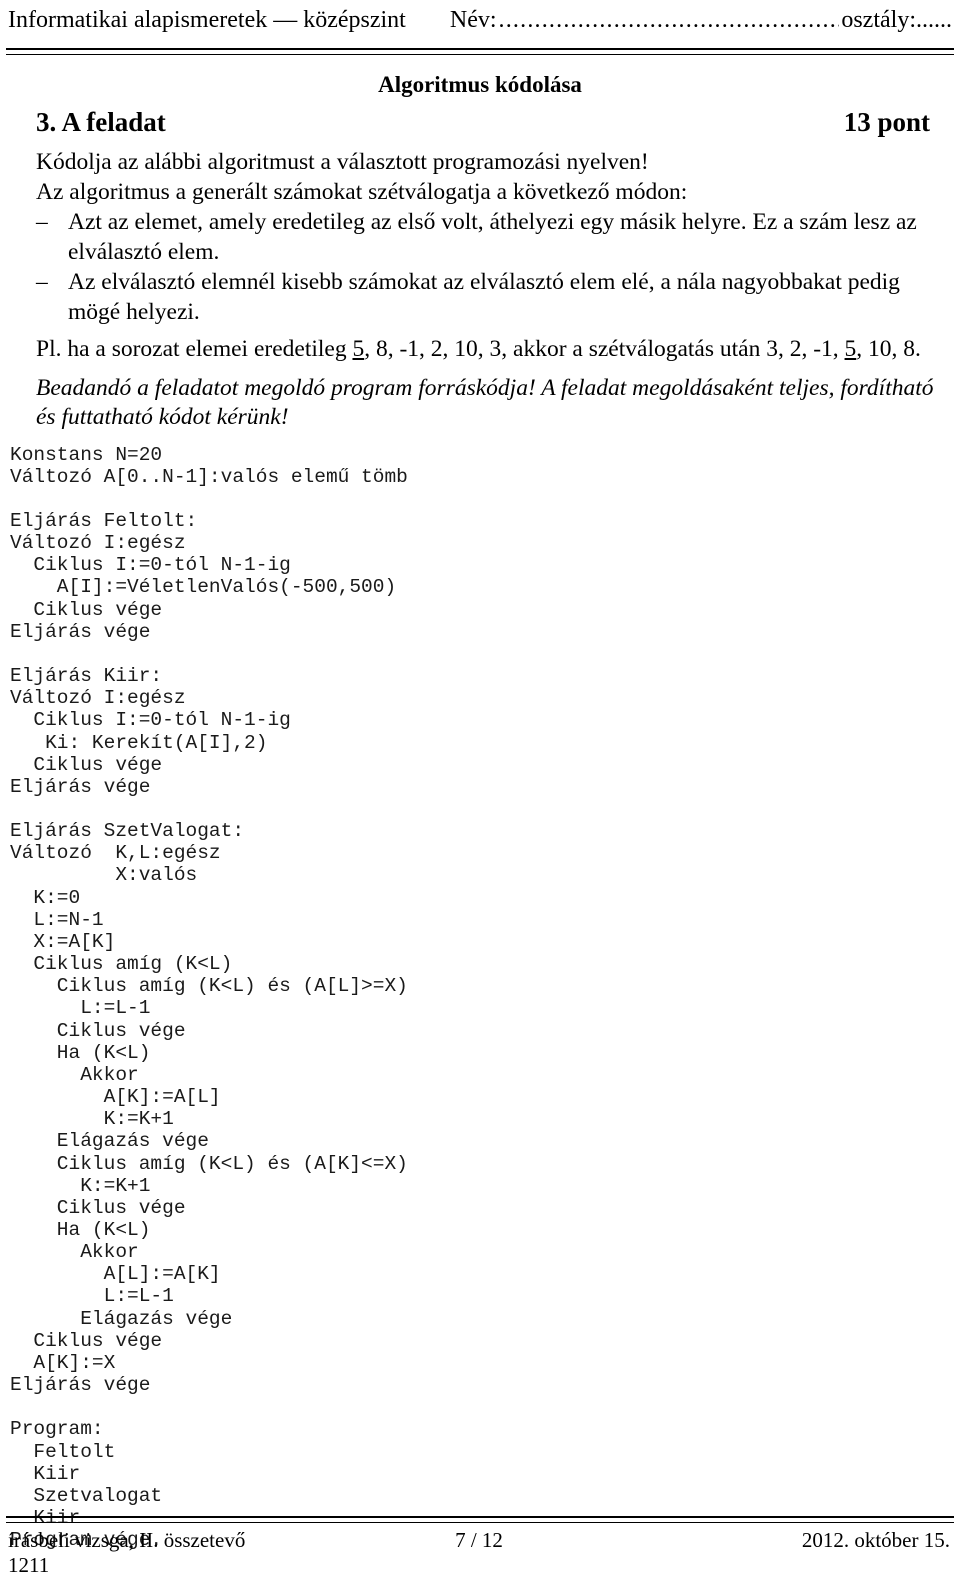 This screenshot has height=1578, width=960. Describe the element at coordinates (850, 349) in the screenshot. I see `example-pivot-after: 5` at that location.